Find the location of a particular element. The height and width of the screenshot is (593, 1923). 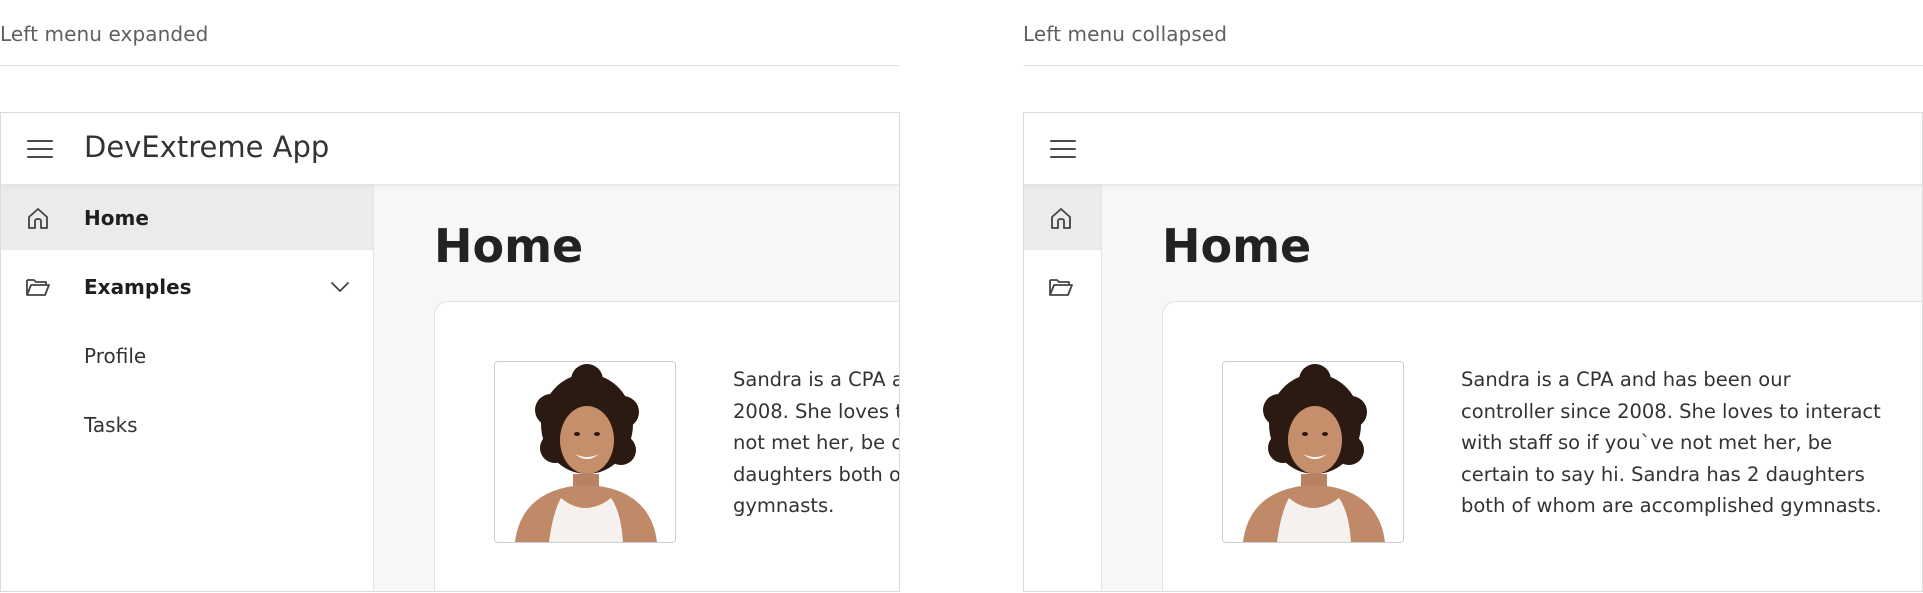

bio-line: daughters both of is located at coordinates (816, 474).